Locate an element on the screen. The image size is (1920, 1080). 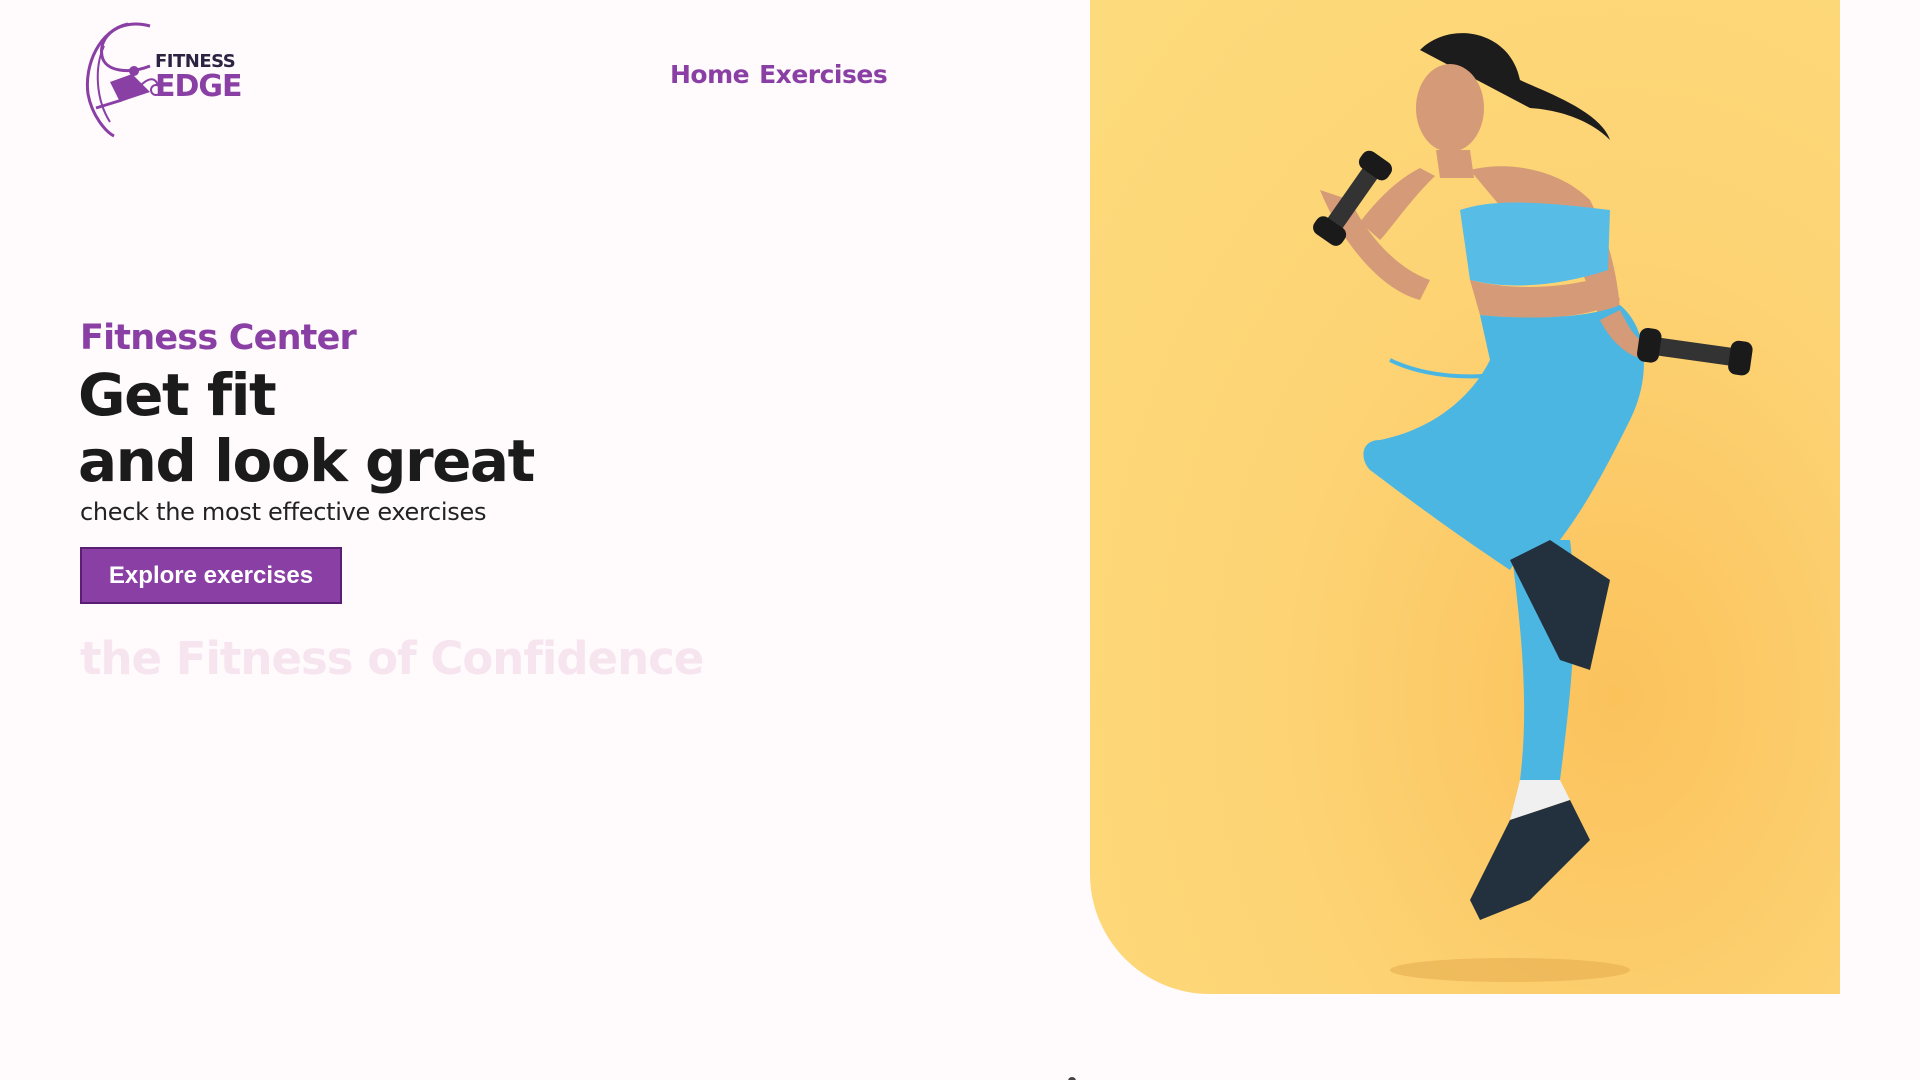
explore-exercises-button: Explore exercises is located at coordinates (211, 575).